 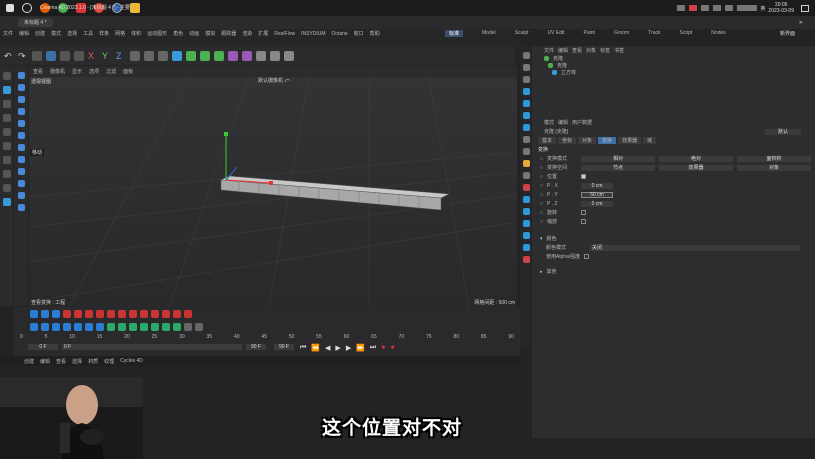 I want to click on next-frame-icon: ▶, so click(x=348, y=348).